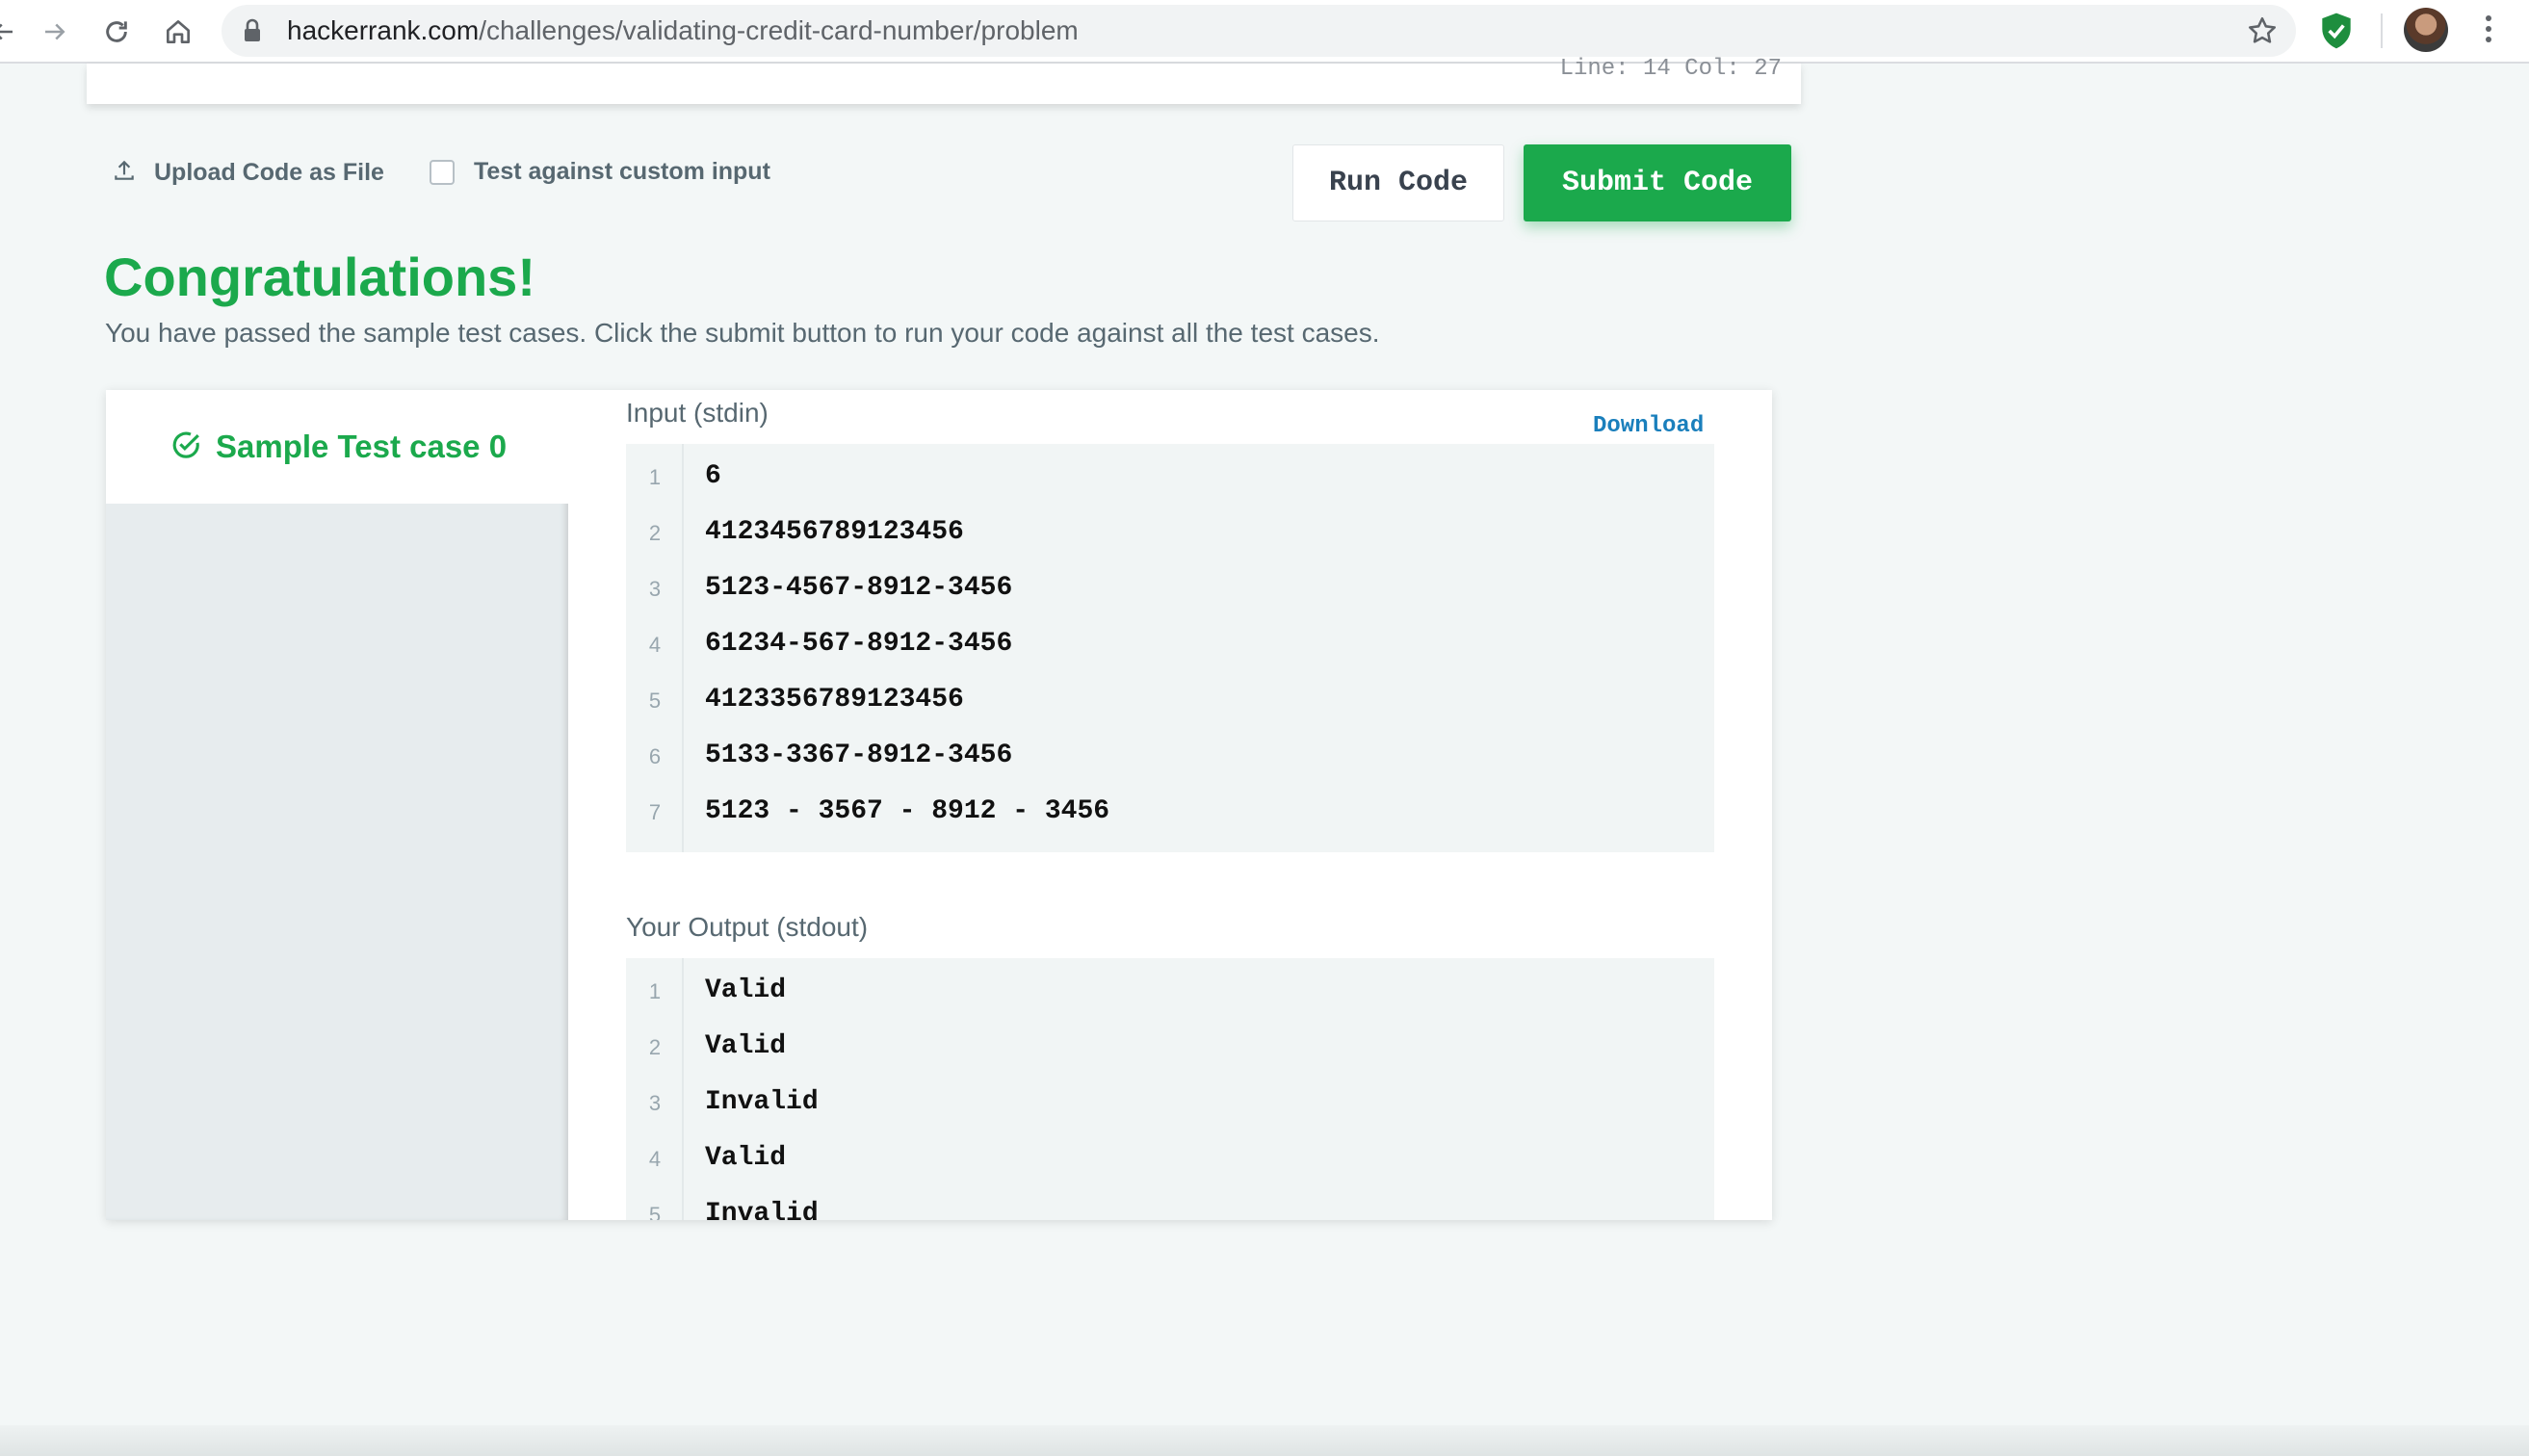  What do you see at coordinates (1170, 479) in the screenshot?
I see `input-line: 16` at bounding box center [1170, 479].